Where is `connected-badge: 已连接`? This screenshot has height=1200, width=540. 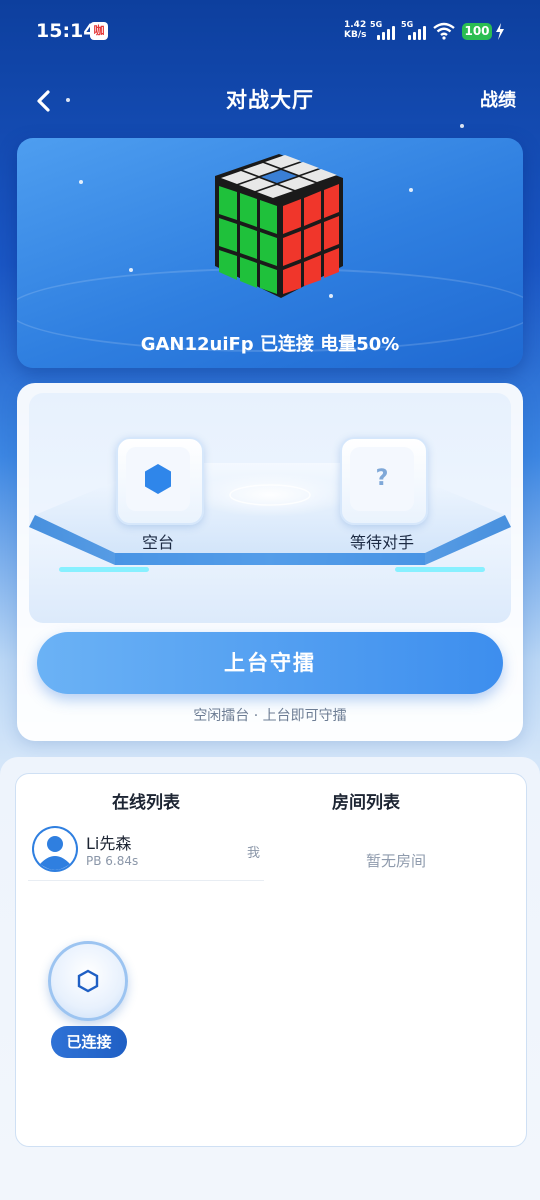
connected-badge: 已连接 is located at coordinates (89, 1042).